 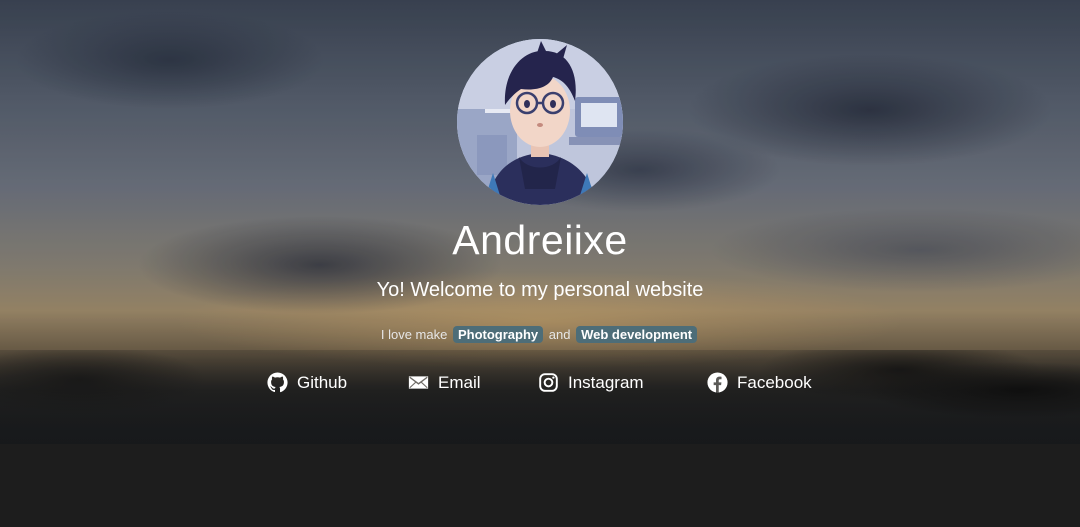 What do you see at coordinates (418, 382) in the screenshot?
I see `envelope-icon` at bounding box center [418, 382].